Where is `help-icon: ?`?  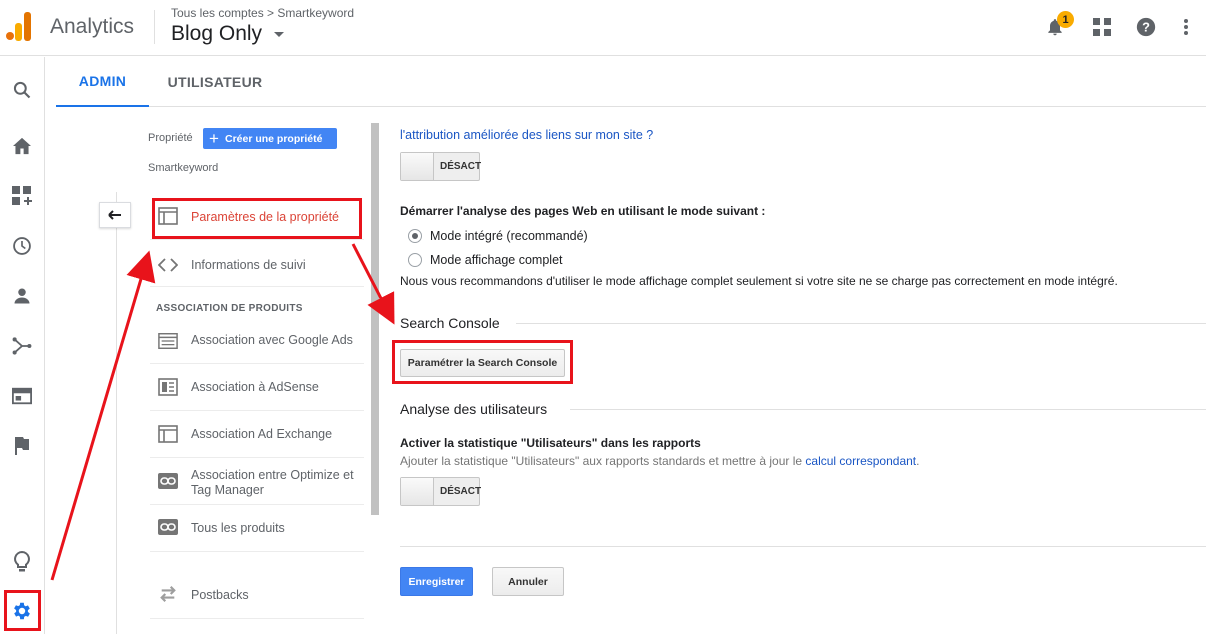 help-icon: ? is located at coordinates (1146, 27).